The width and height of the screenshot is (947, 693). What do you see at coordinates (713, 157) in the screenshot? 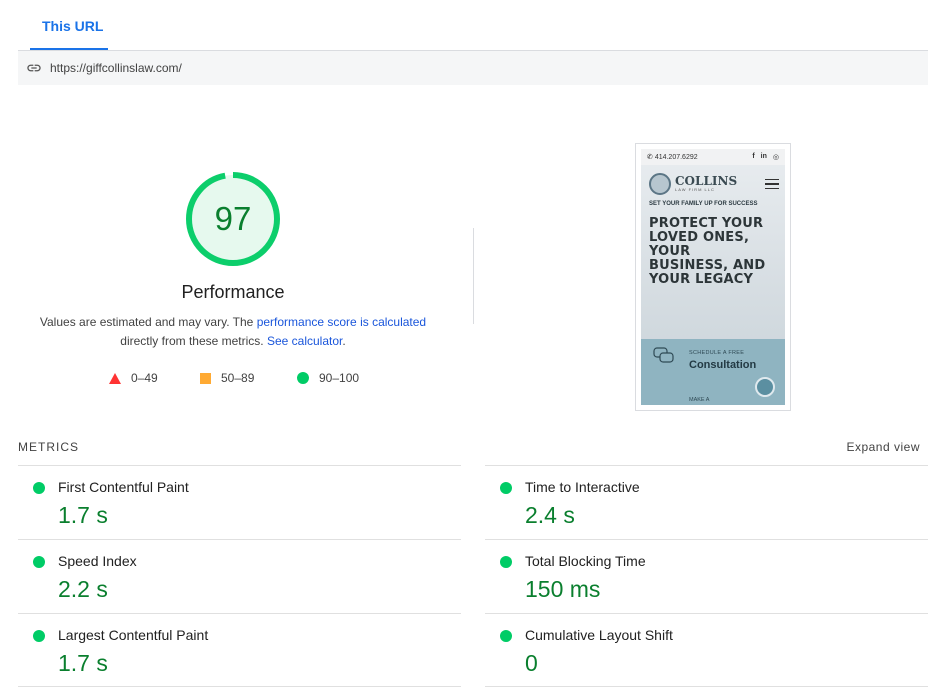
I see `screenshot-topbar: ✆ 414.207.6292 f in ◎` at bounding box center [713, 157].